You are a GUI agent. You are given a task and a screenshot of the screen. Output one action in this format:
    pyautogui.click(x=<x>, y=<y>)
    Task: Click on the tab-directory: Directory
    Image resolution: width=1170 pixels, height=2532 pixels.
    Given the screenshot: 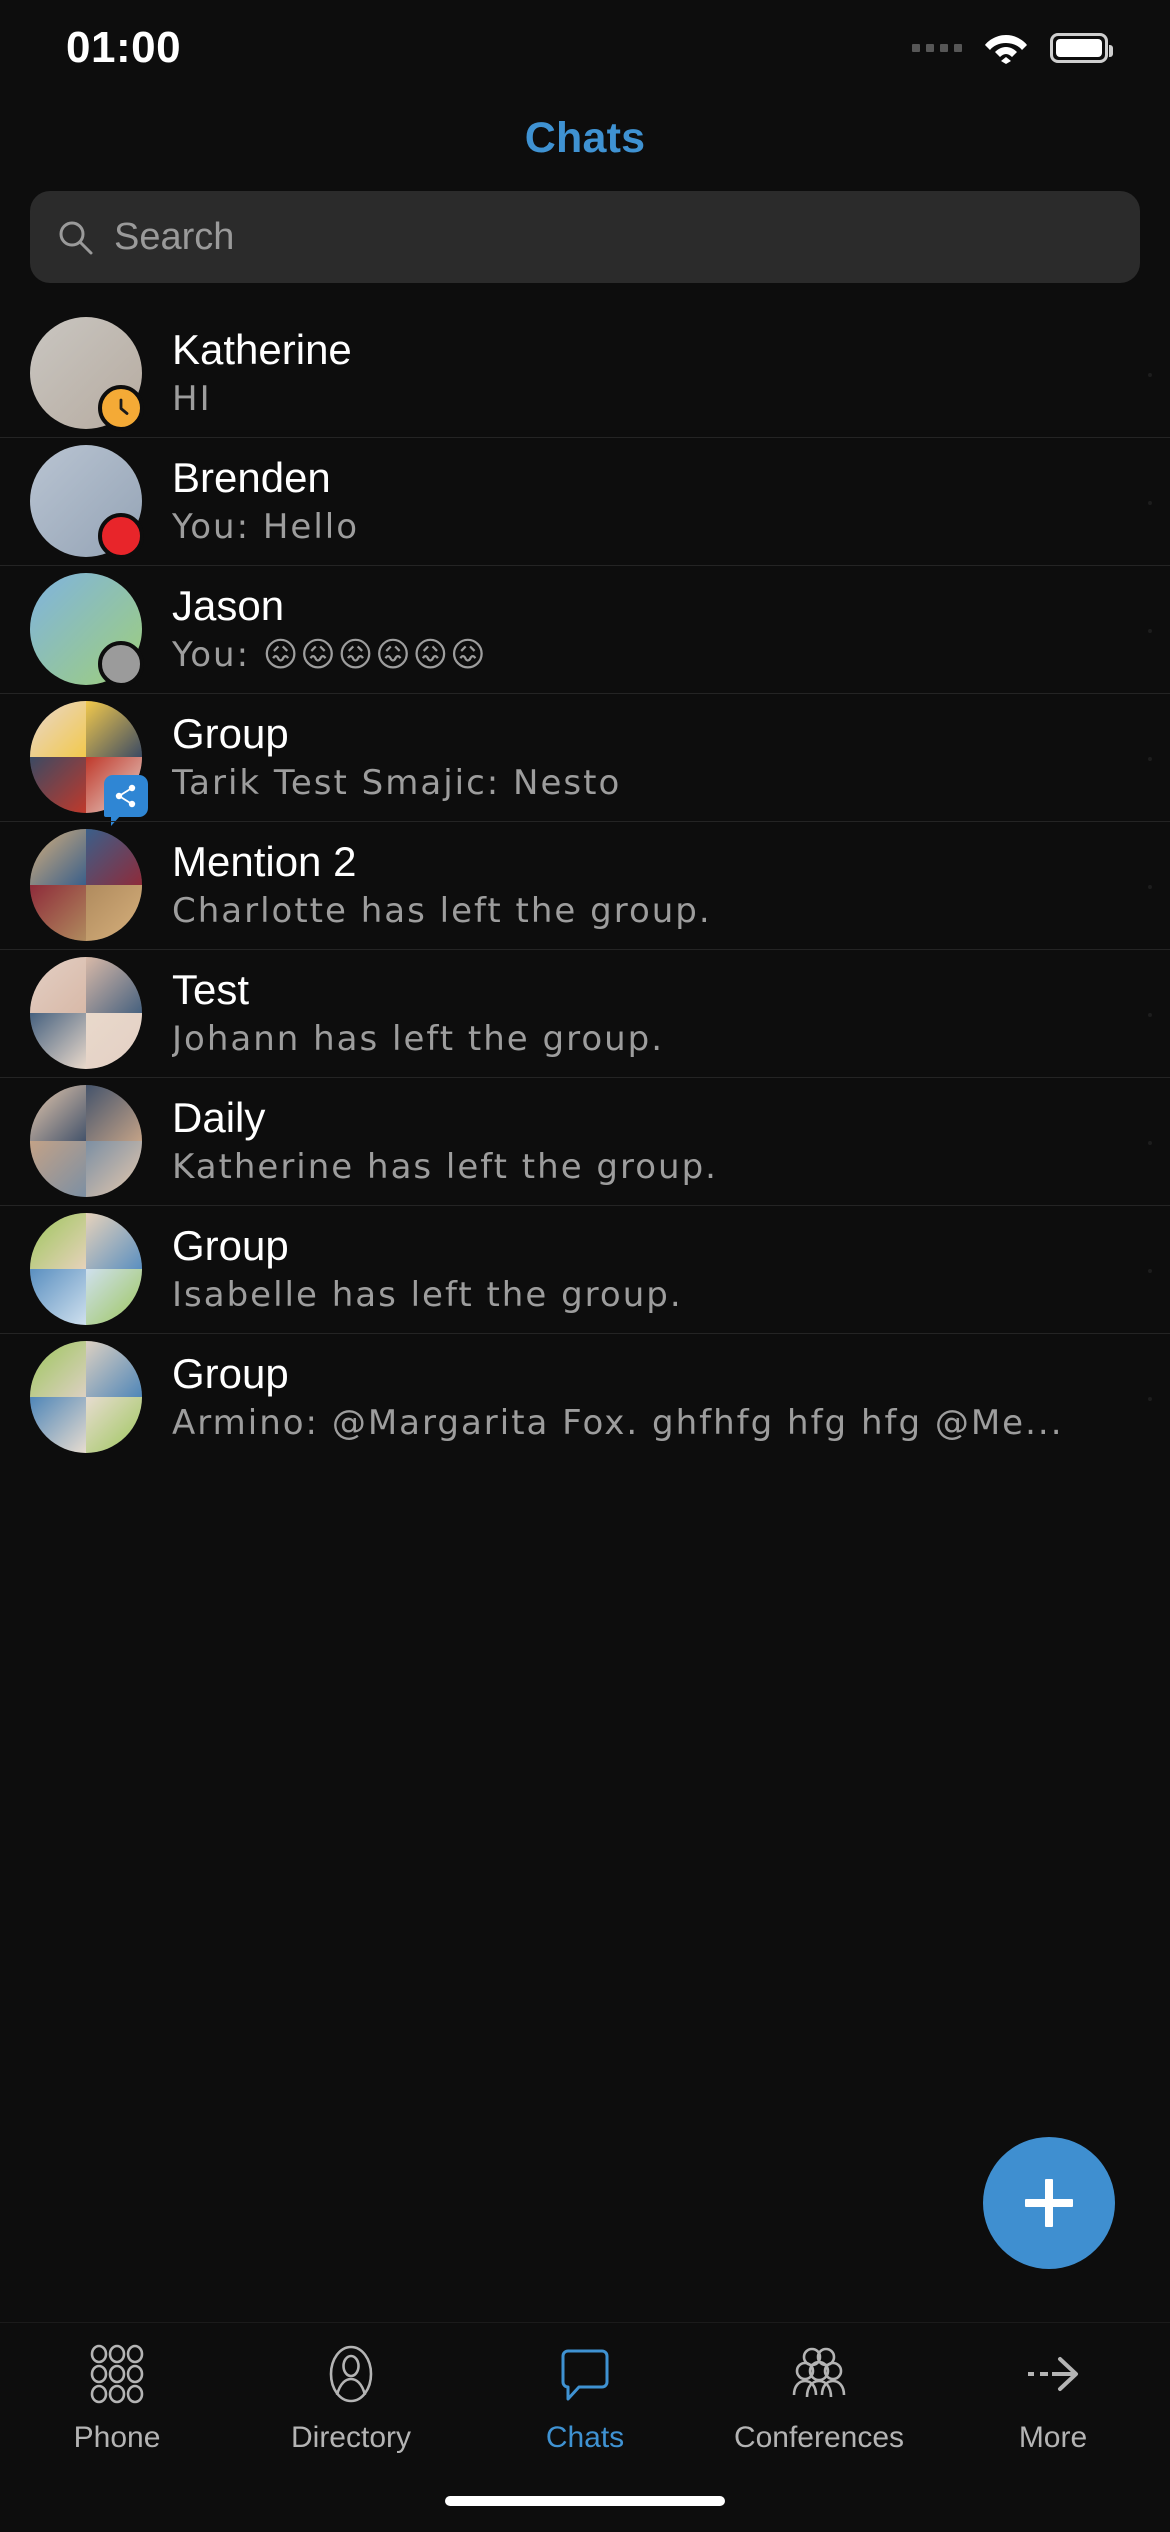 What is the action you would take?
    pyautogui.click(x=351, y=2398)
    